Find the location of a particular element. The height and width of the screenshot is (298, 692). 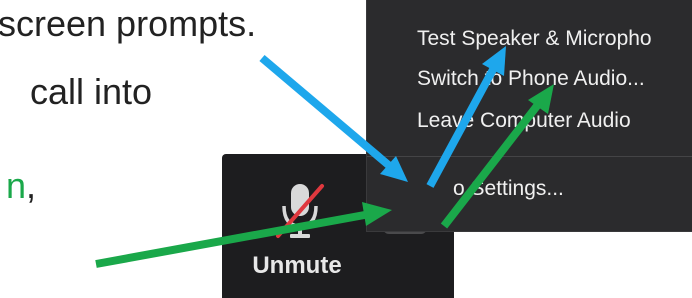

instruction-text-line-1: screen prompts. is located at coordinates (128, 23).